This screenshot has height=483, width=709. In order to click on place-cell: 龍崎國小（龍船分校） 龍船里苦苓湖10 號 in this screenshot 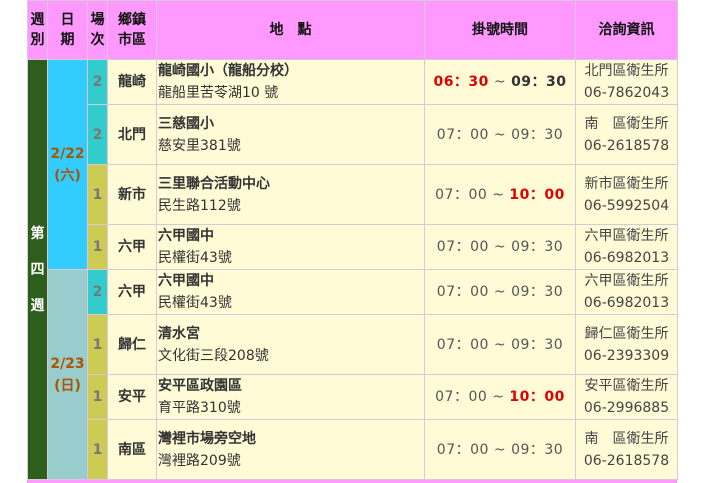, I will do `click(290, 82)`.